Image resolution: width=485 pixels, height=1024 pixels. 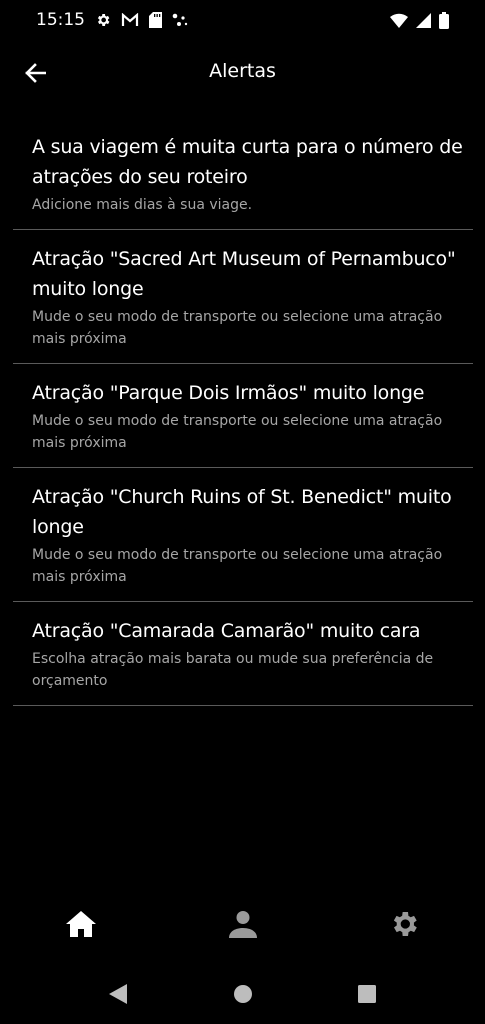 What do you see at coordinates (180, 20) in the screenshot?
I see `dots-icon` at bounding box center [180, 20].